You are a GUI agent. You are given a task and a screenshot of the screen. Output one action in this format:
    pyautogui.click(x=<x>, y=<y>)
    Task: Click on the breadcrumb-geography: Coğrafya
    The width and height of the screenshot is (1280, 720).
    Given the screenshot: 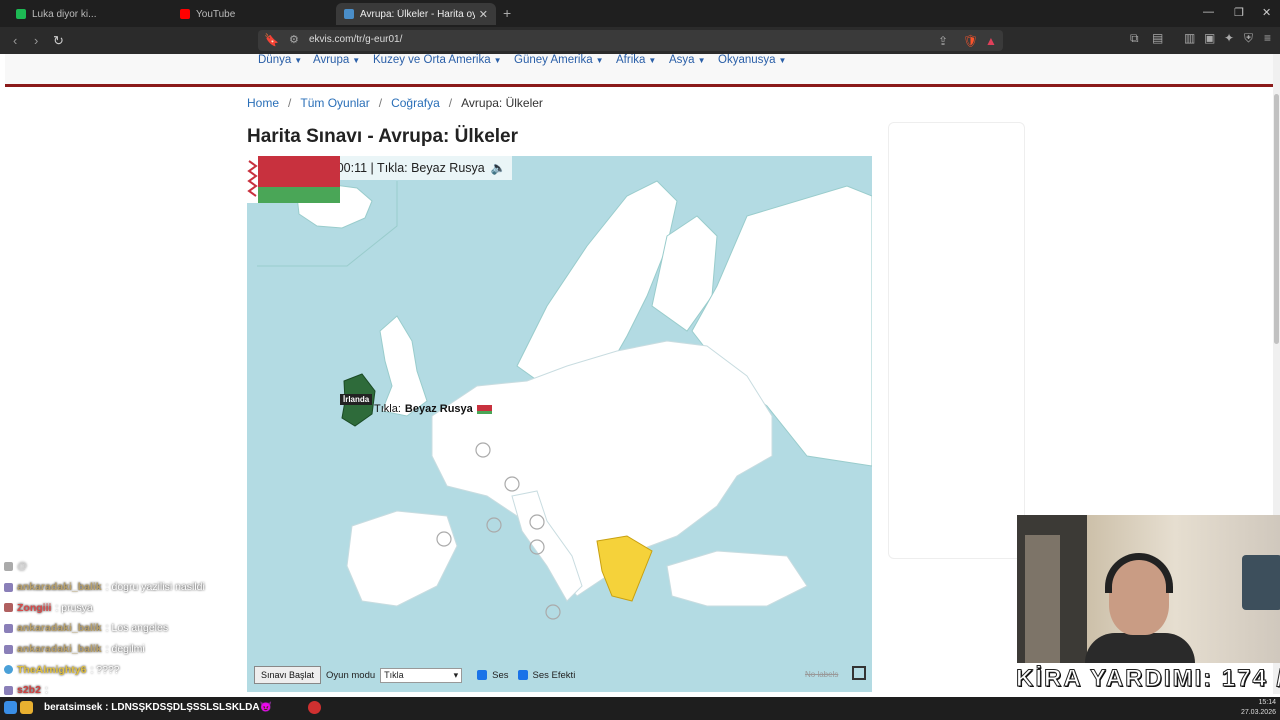 What is the action you would take?
    pyautogui.click(x=415, y=103)
    